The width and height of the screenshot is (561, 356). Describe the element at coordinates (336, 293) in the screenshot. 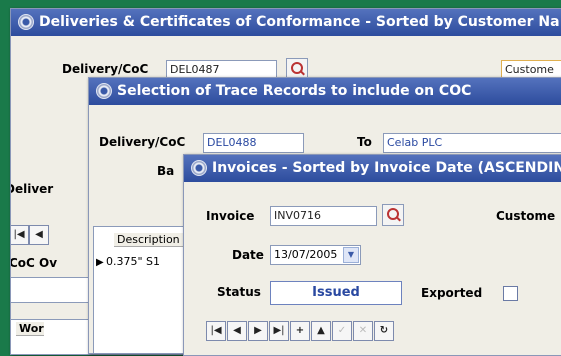

I see `status-field: Issued` at that location.